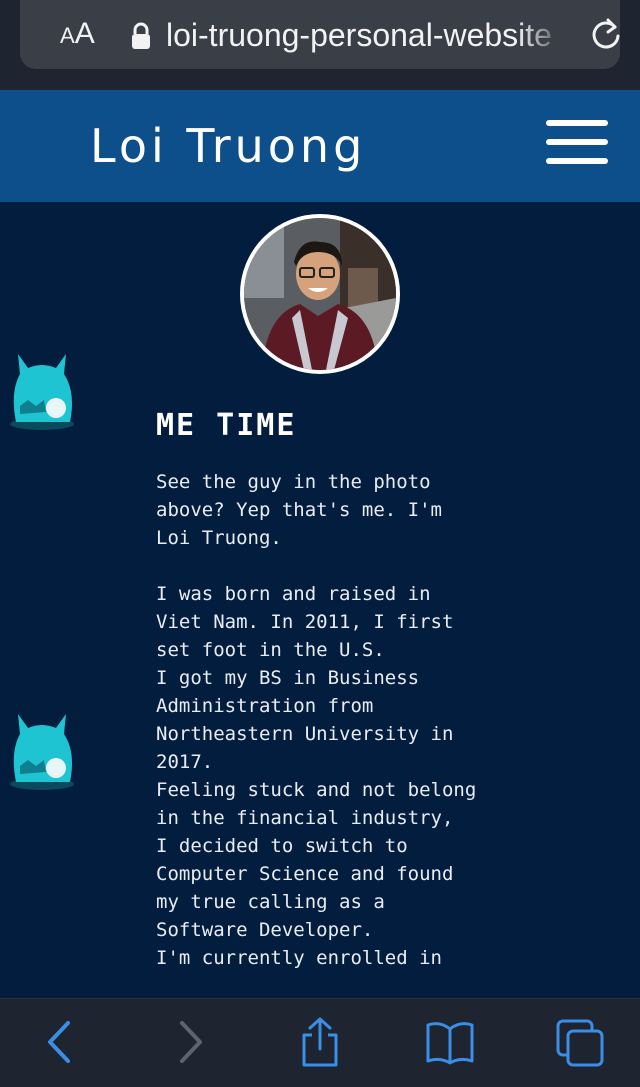  Describe the element at coordinates (228, 146) in the screenshot. I see `site-title: Loi Truong` at that location.